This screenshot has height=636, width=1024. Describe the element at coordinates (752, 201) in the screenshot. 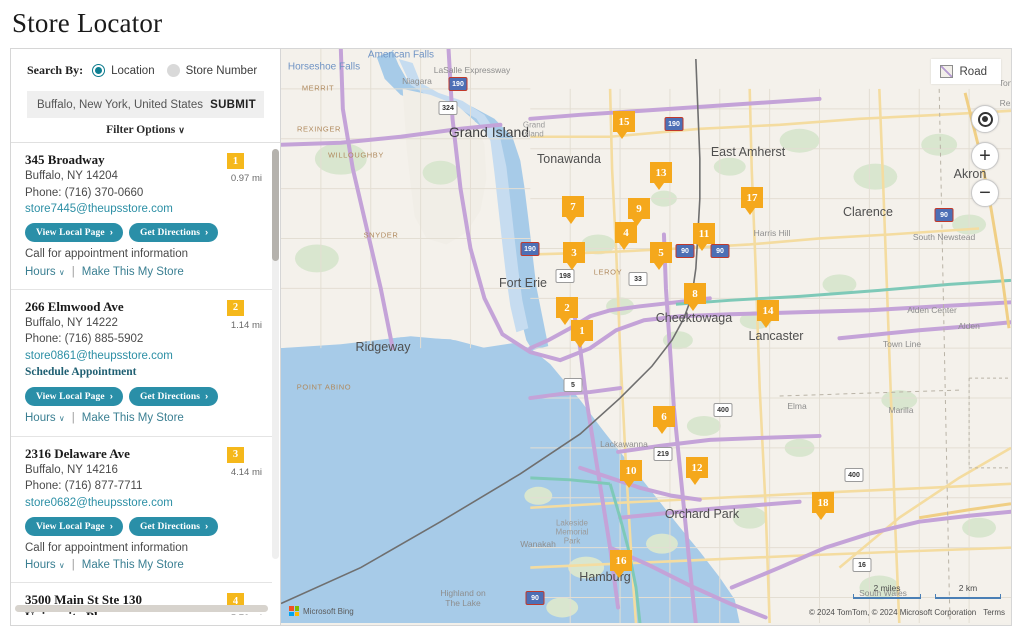

I see `map-pin: 17` at that location.